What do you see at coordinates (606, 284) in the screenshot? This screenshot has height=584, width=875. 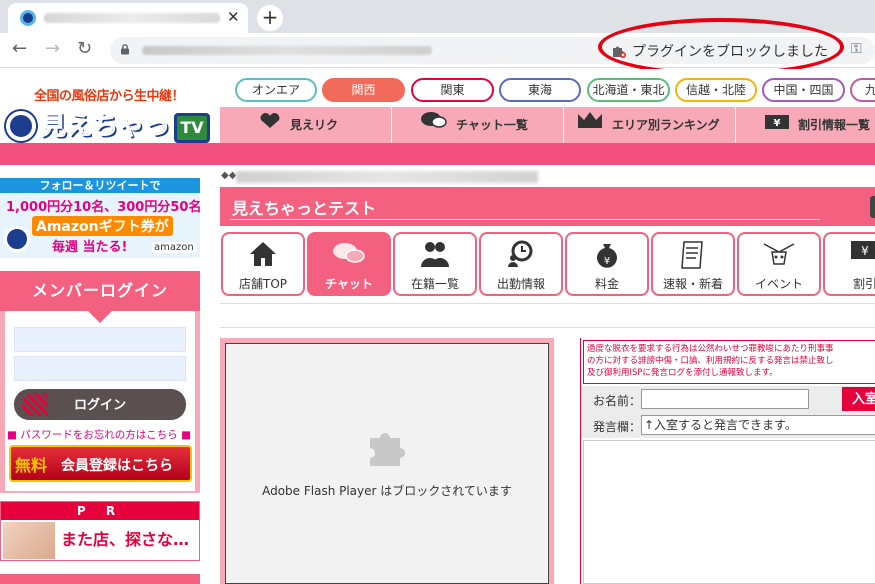 I see `shop-tab-label: 料金` at bounding box center [606, 284].